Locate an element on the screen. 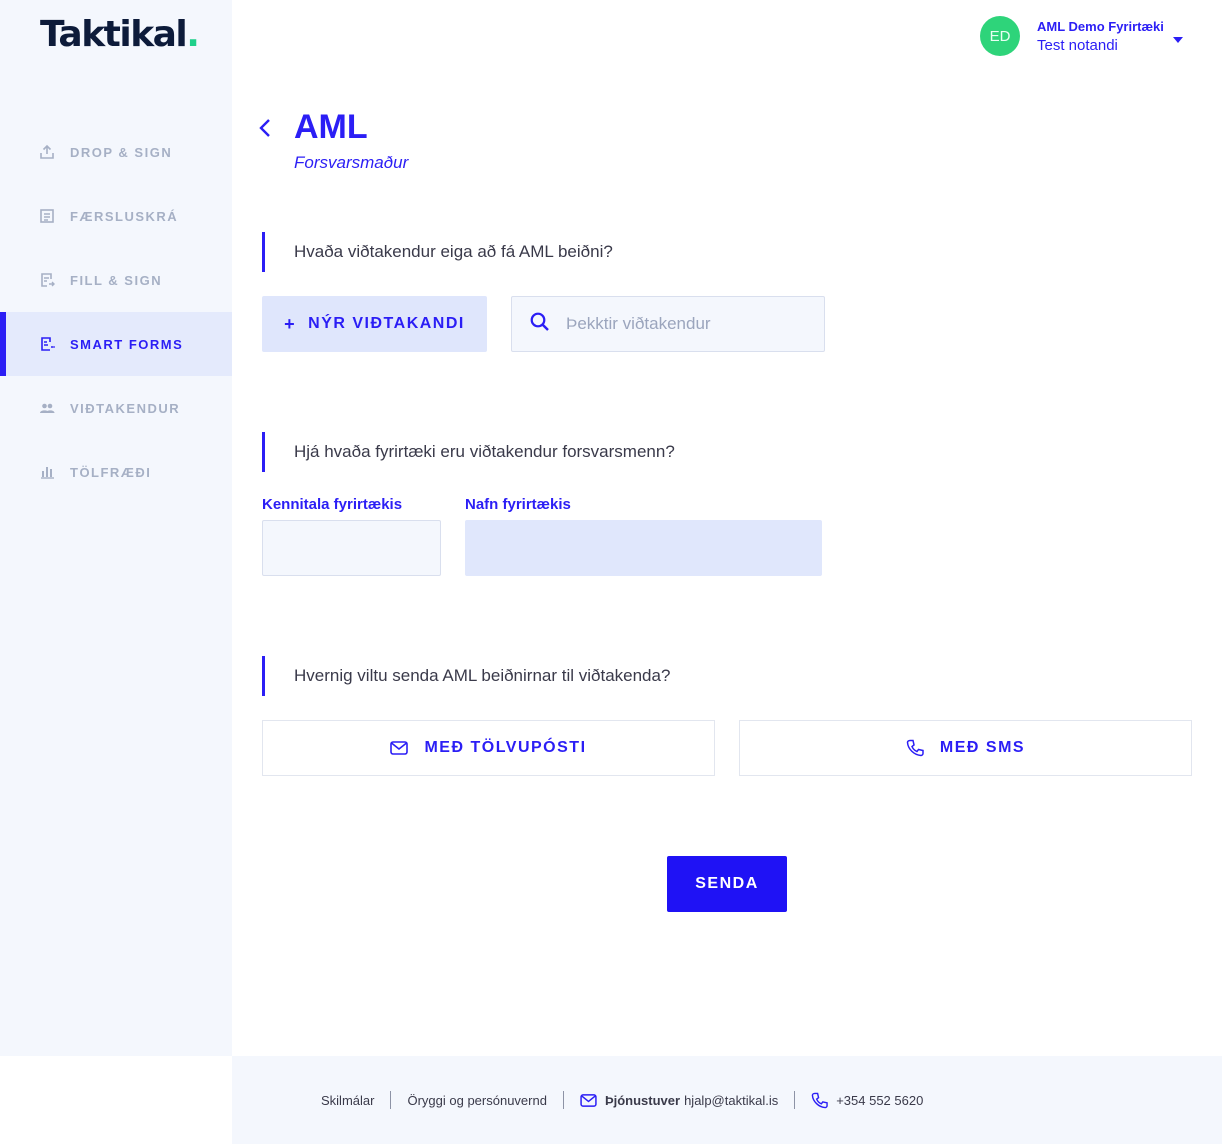 This screenshot has width=1222, height=1144. upload-icon is located at coordinates (47, 152).